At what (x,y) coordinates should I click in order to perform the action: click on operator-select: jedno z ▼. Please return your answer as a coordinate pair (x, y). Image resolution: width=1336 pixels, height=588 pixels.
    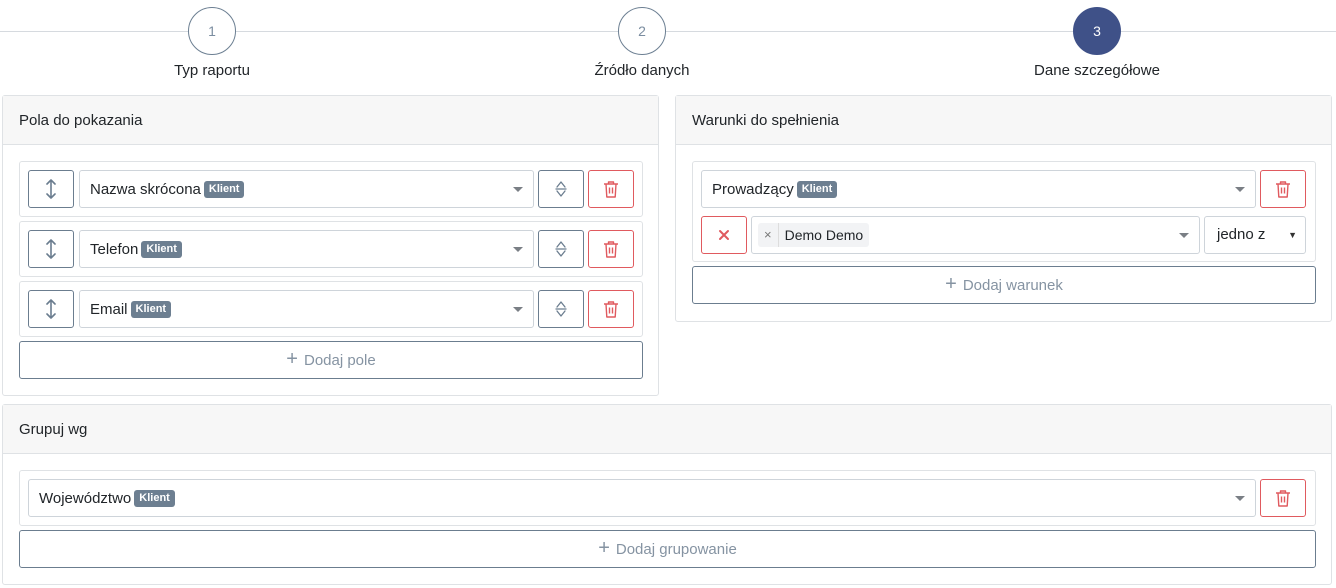
    Looking at the image, I should click on (1255, 235).